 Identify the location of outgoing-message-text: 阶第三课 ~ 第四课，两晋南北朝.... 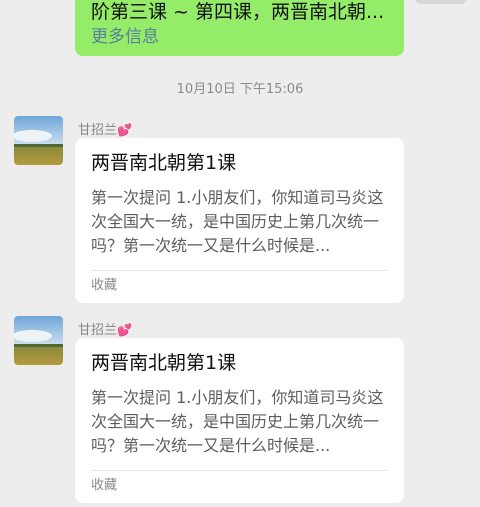
(238, 12).